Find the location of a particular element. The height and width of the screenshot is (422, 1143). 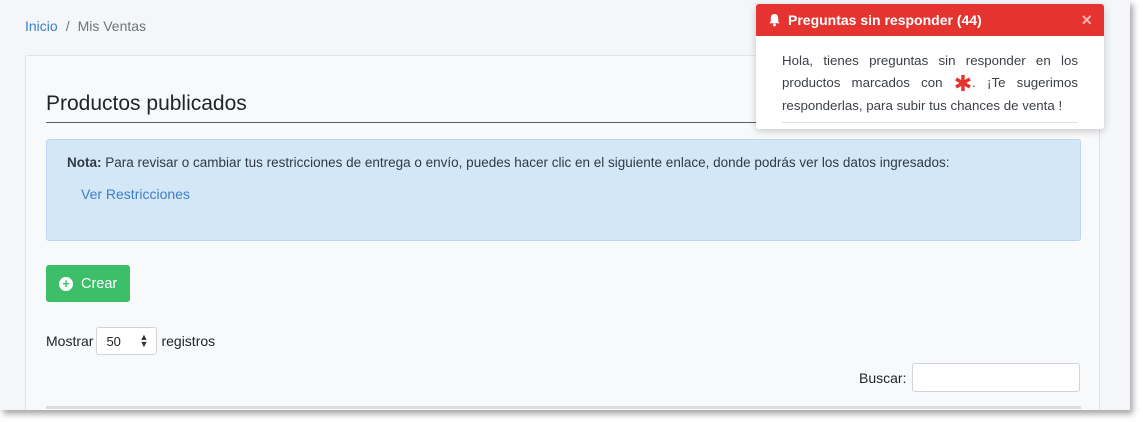

search-input is located at coordinates (996, 377).